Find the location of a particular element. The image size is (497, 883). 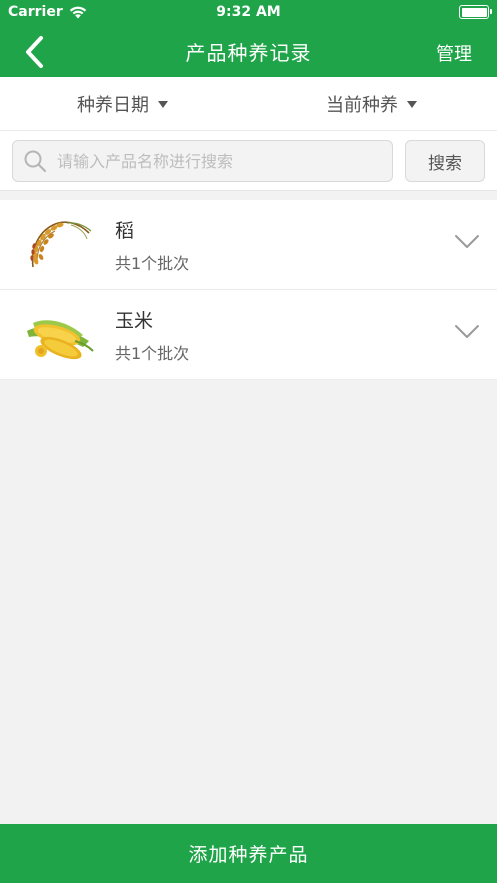

top-bar: Carrier 9:32 AM 产品种养记录 管理 is located at coordinates (248, 38).